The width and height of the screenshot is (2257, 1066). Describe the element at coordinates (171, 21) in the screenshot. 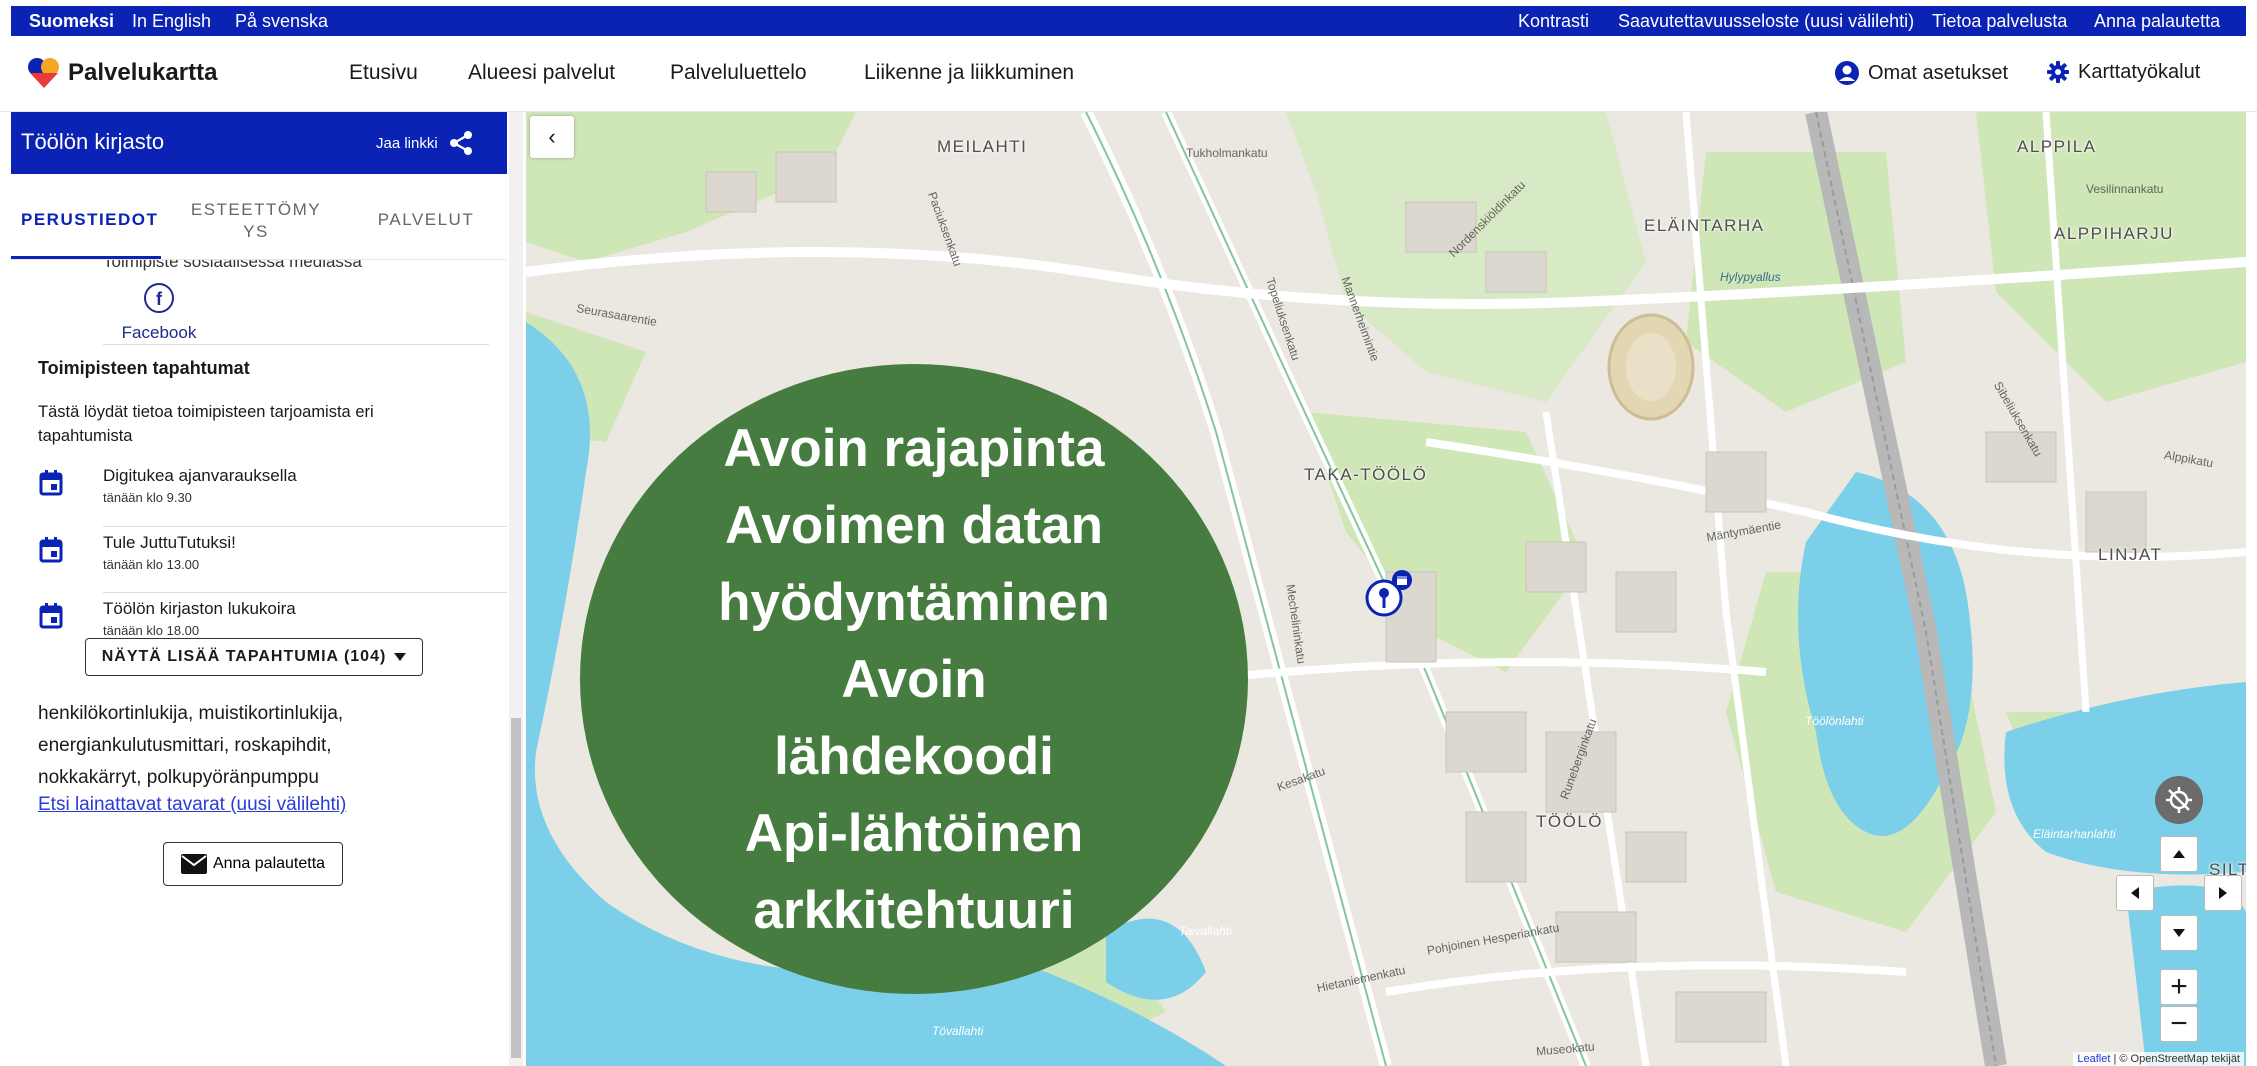

I see `lang-english: In English` at that location.